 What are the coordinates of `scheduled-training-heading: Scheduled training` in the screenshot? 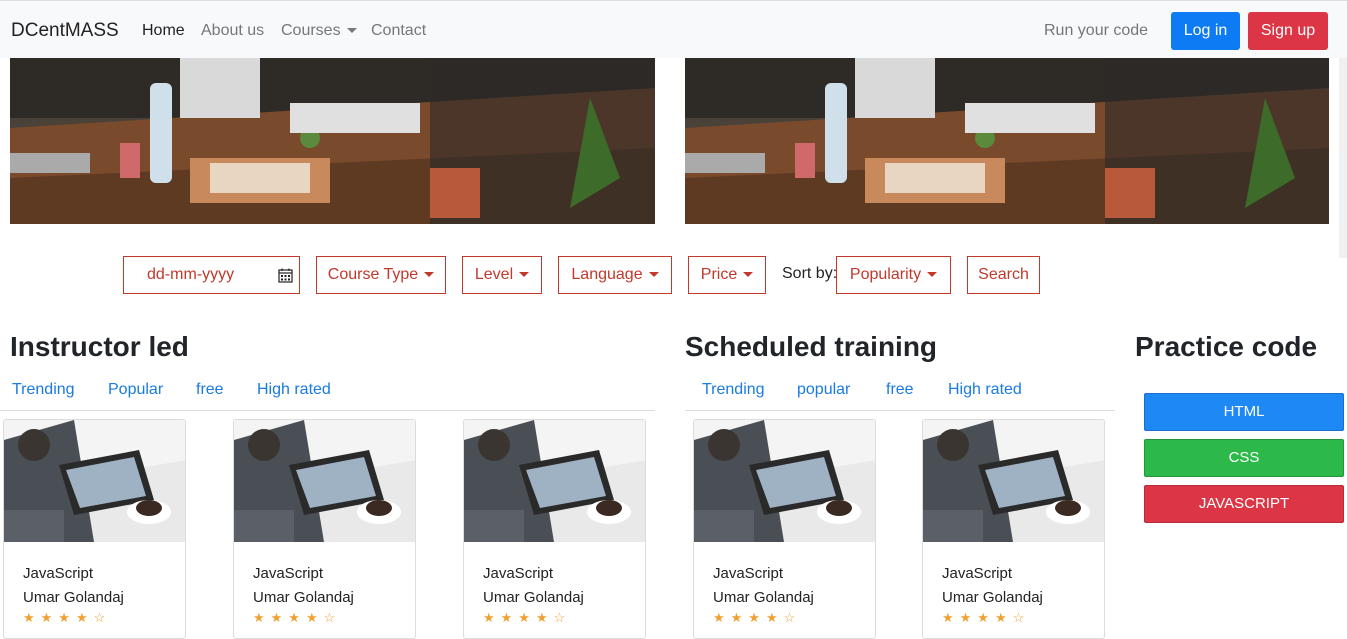 It's located at (811, 346).